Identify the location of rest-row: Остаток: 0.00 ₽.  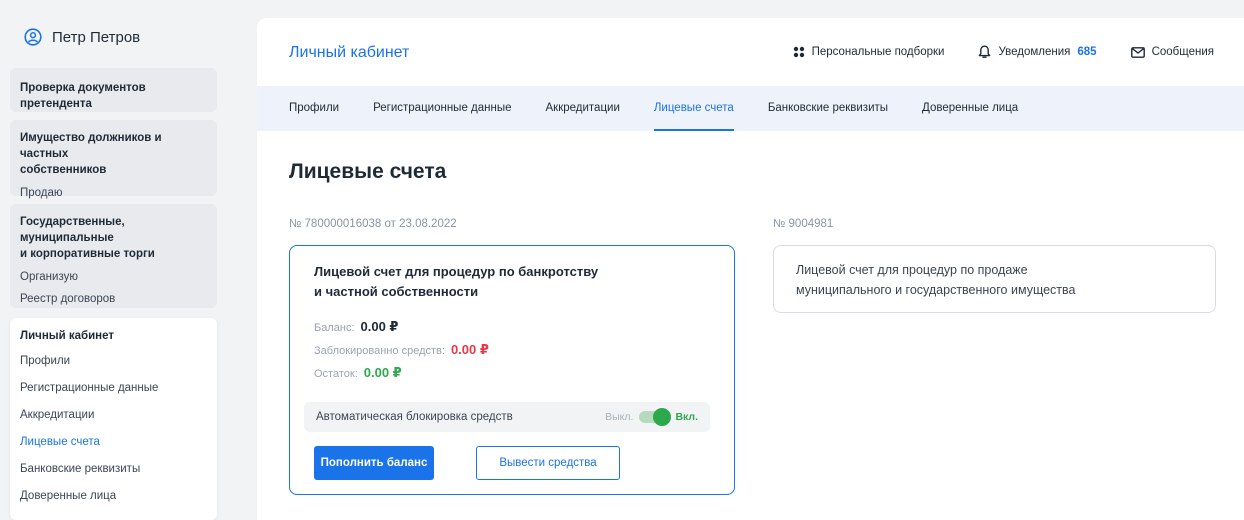
(358, 373).